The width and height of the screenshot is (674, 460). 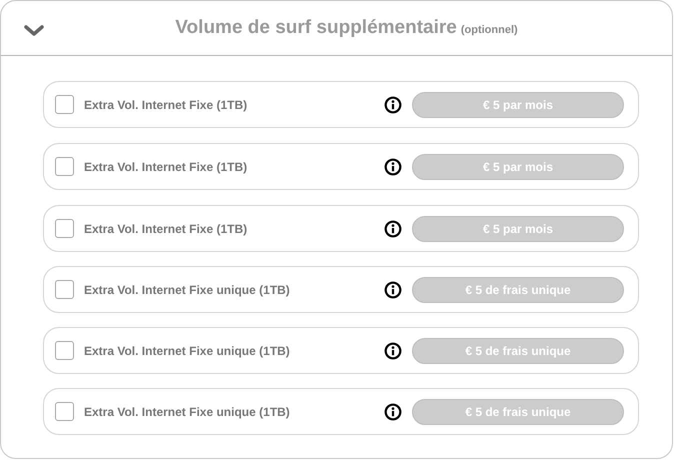 I want to click on chevron-icon, so click(x=34, y=31).